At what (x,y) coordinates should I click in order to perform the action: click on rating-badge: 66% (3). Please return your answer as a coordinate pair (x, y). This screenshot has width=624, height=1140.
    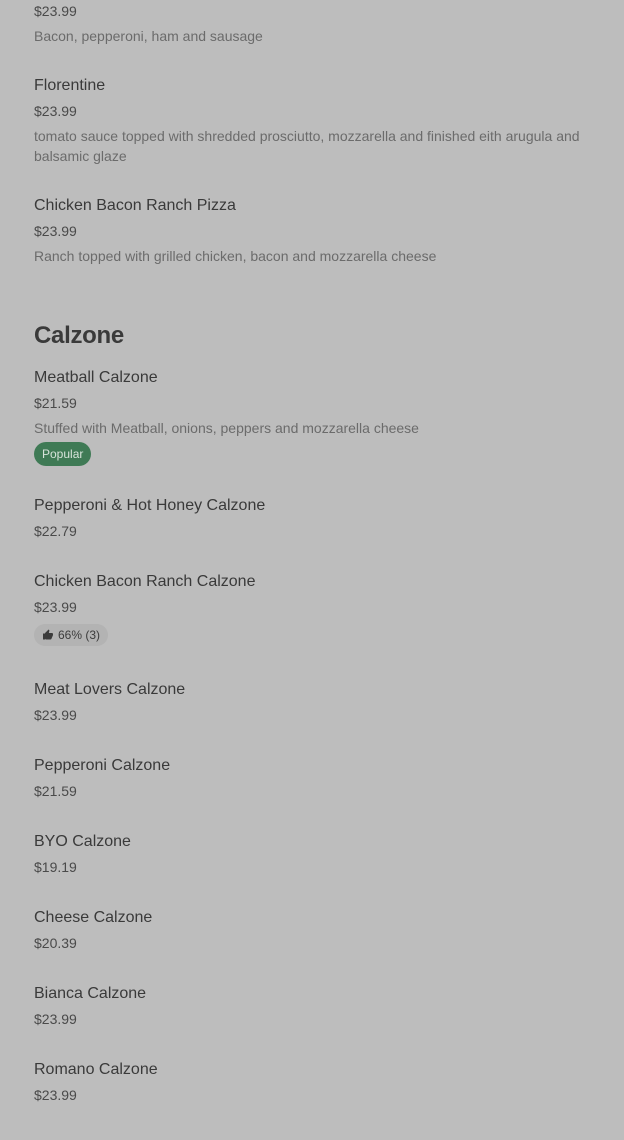
    Looking at the image, I should click on (71, 635).